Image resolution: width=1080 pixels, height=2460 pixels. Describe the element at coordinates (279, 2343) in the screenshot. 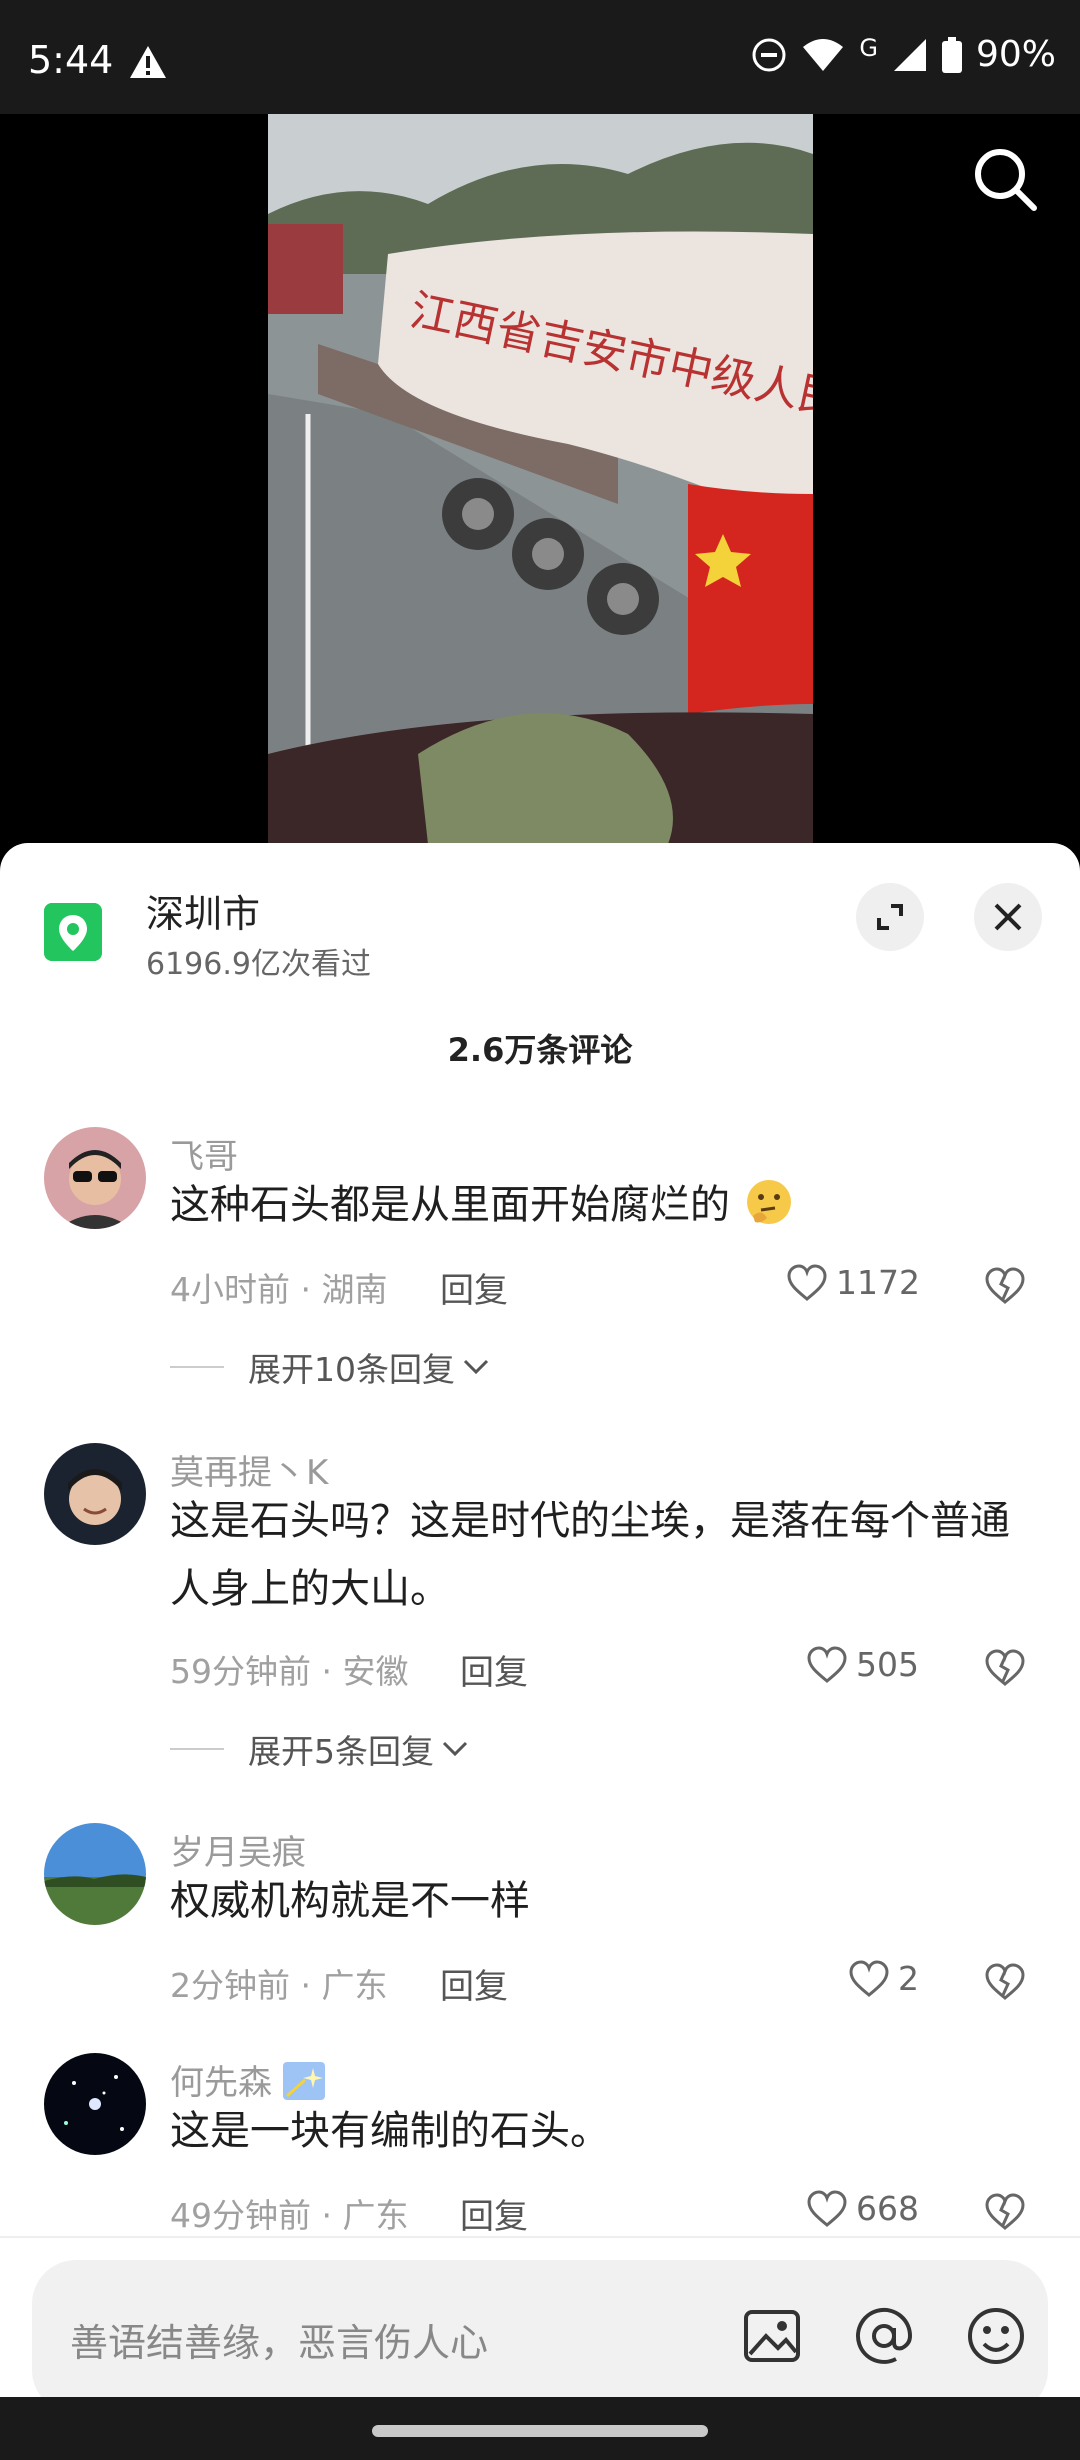

I see `comment-input-placeholder: 善语结善缘，恶言伤人心` at that location.